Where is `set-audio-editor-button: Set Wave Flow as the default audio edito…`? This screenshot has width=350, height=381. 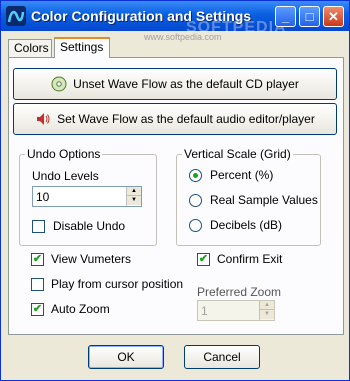
set-audio-editor-button: Set Wave Flow as the default audio edito… is located at coordinates (175, 119).